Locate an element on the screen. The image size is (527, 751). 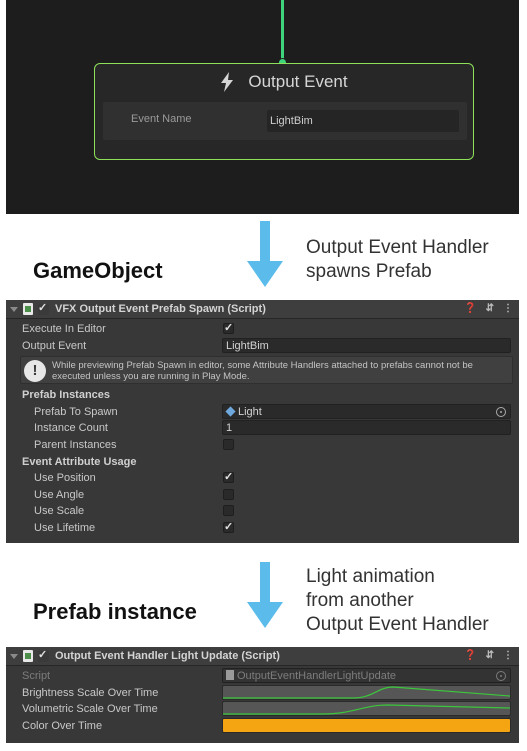
instance-count-label: Instance Count is located at coordinates (71, 428).